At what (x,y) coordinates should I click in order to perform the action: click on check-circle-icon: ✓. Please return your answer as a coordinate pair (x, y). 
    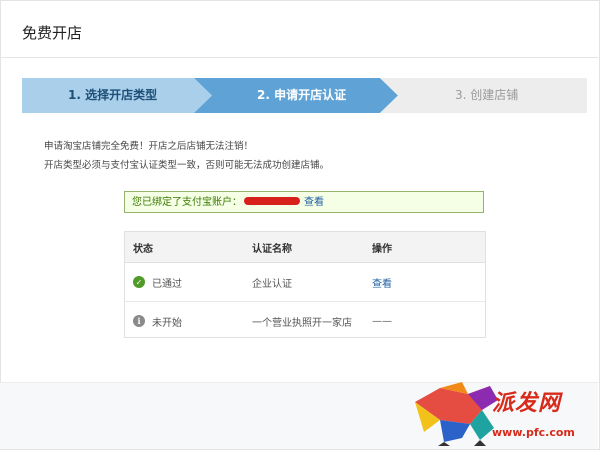
    Looking at the image, I should click on (139, 282).